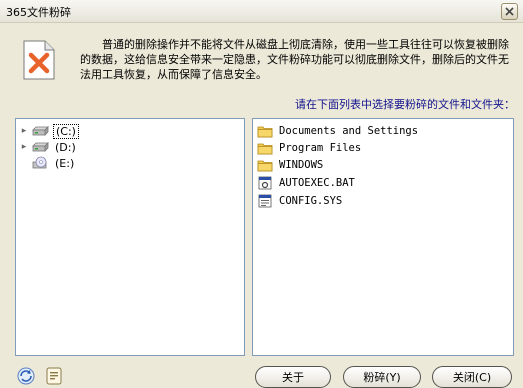 Image resolution: width=523 pixels, height=388 pixels. I want to click on shred-document-icon, so click(39, 60).